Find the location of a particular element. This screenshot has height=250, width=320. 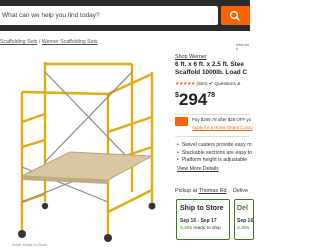

questions-link: Questions & is located at coordinates (227, 84).